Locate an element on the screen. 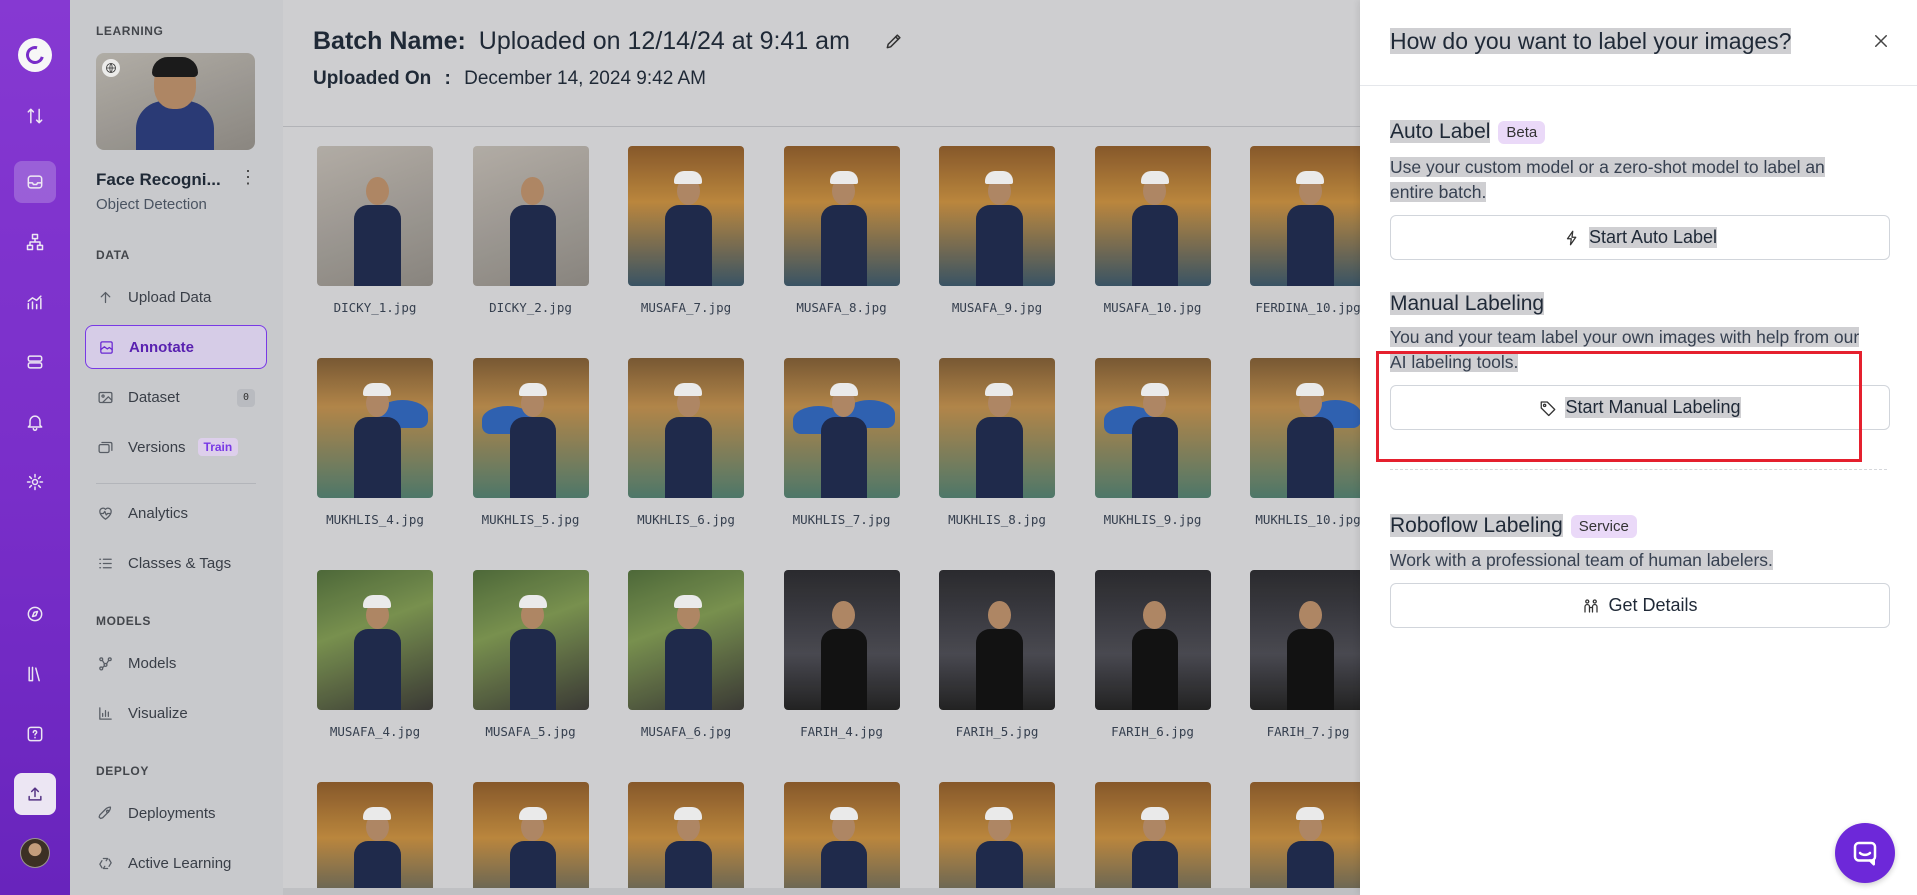 The image size is (1917, 895). section-divider is located at coordinates (1638, 469).